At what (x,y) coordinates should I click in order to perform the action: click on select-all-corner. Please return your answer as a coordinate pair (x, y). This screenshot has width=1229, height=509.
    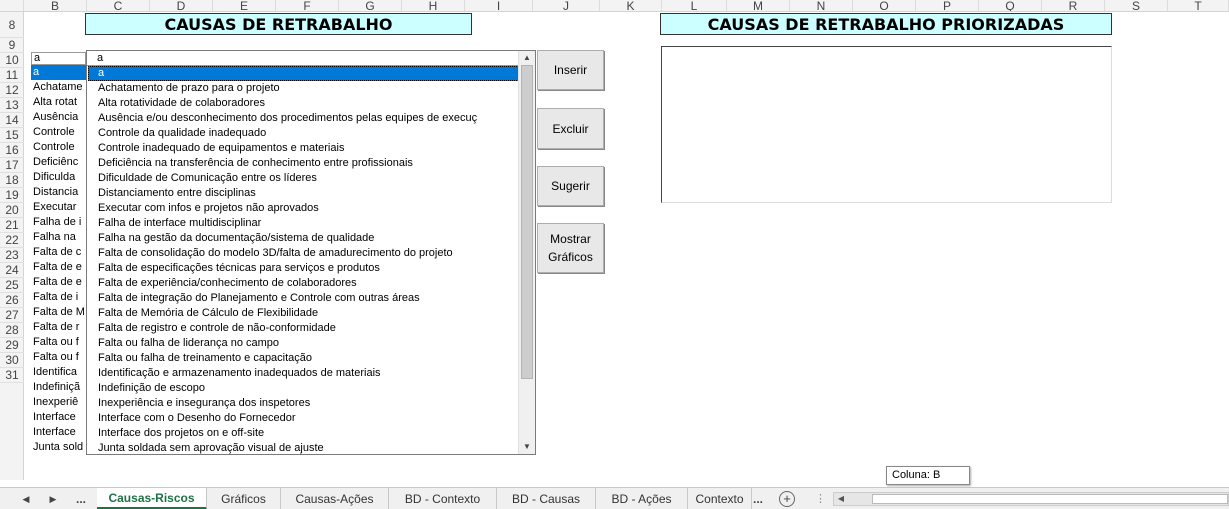
    Looking at the image, I should click on (12, 5).